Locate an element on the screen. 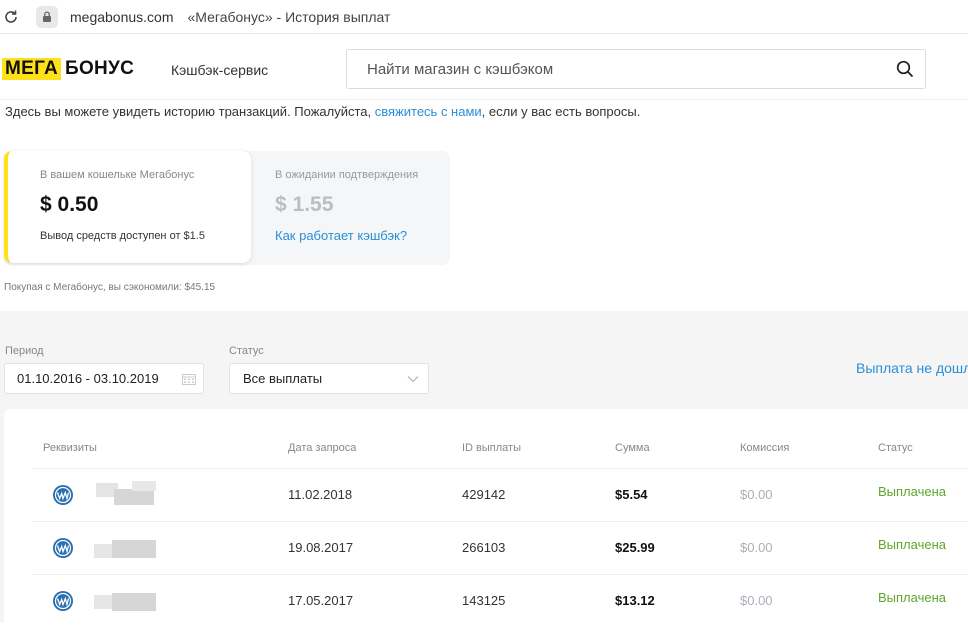 The height and width of the screenshot is (627, 968). logo: МЕГА БОНУС is located at coordinates (68, 69).